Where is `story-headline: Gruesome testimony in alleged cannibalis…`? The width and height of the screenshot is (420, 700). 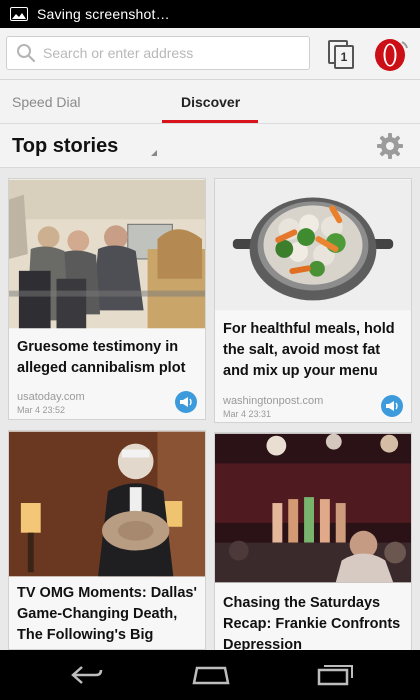
story-headline: Gruesome testimony in alleged cannibalis… is located at coordinates (109, 358).